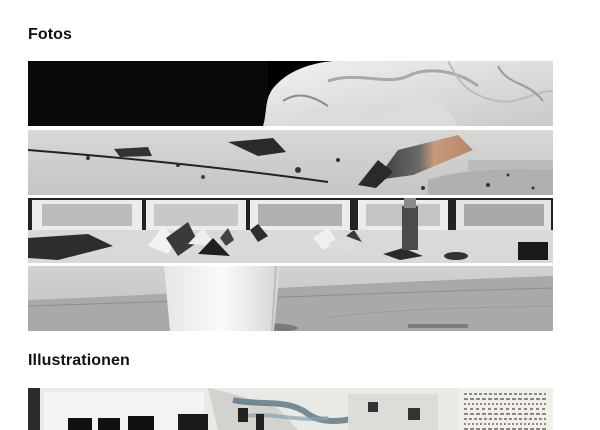 This screenshot has height=430, width=600. I want to click on photo-strip-pencil, so click(290, 162).